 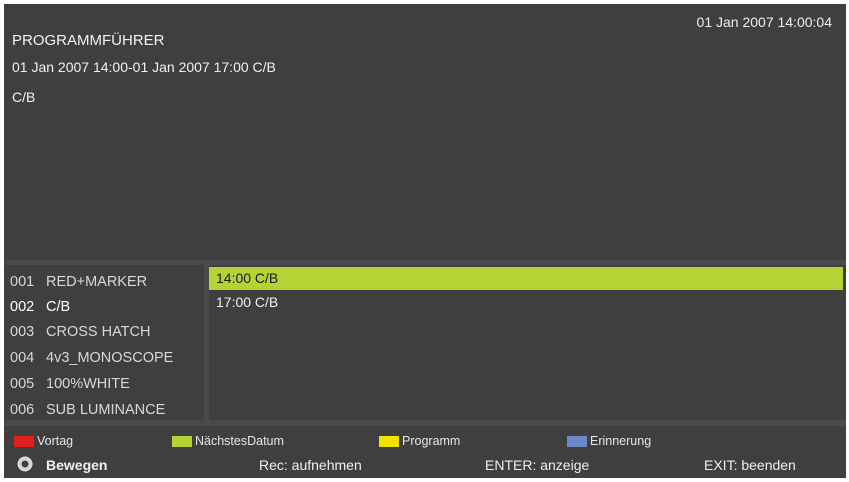 I want to click on legend-blue: Erinnerung, so click(x=609, y=441).